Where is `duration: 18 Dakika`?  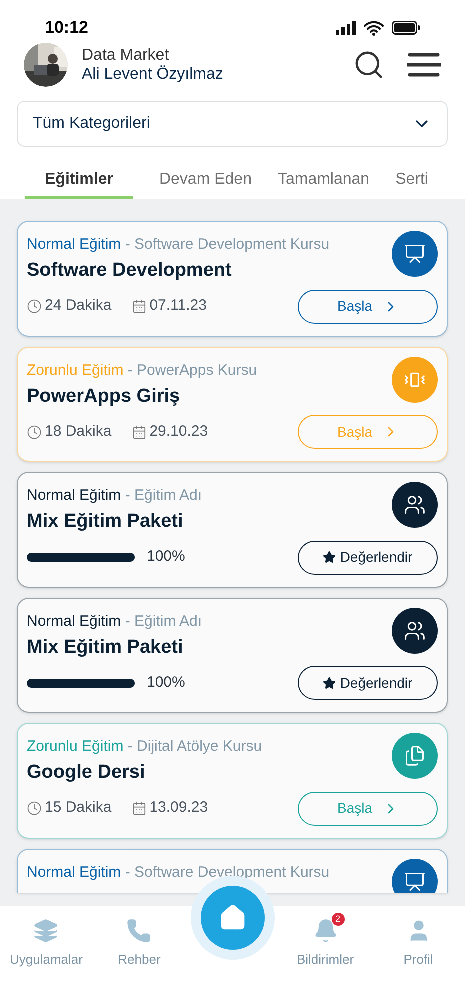 duration: 18 Dakika is located at coordinates (78, 432).